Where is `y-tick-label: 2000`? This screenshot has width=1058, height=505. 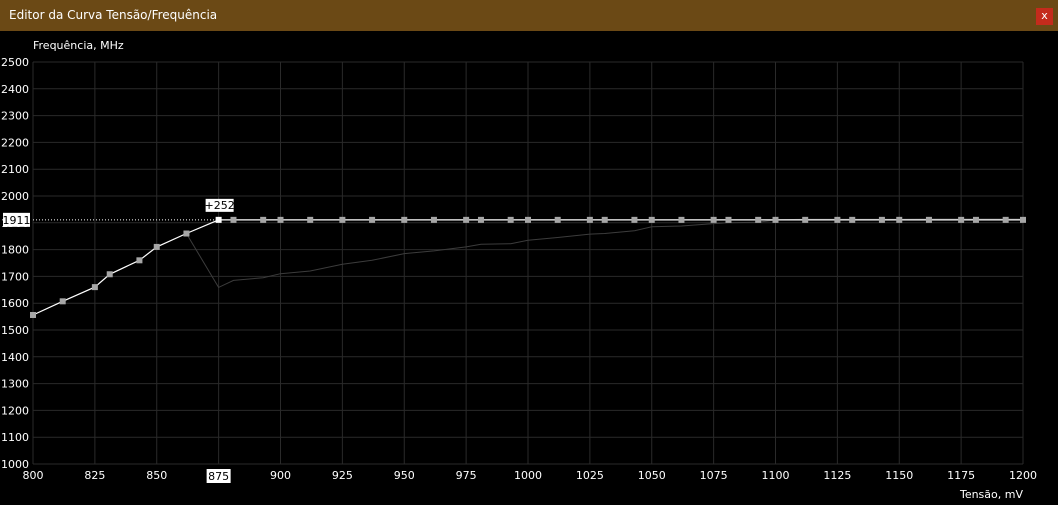
y-tick-label: 2000 is located at coordinates (15, 196).